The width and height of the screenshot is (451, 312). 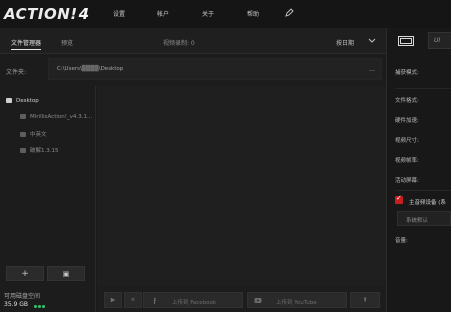 What do you see at coordinates (22, 296) in the screenshot?
I see `disk-space-label: 可用磁盘空间` at bounding box center [22, 296].